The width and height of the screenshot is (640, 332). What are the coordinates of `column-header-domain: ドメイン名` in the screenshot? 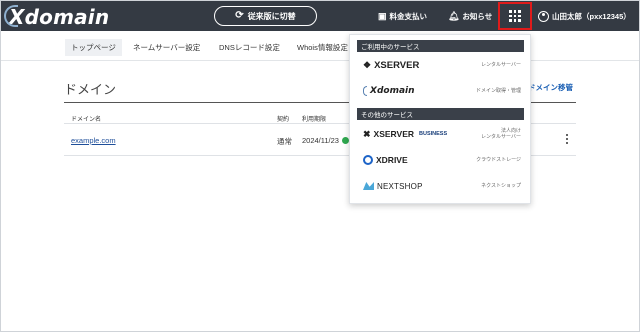 It's located at (86, 120).